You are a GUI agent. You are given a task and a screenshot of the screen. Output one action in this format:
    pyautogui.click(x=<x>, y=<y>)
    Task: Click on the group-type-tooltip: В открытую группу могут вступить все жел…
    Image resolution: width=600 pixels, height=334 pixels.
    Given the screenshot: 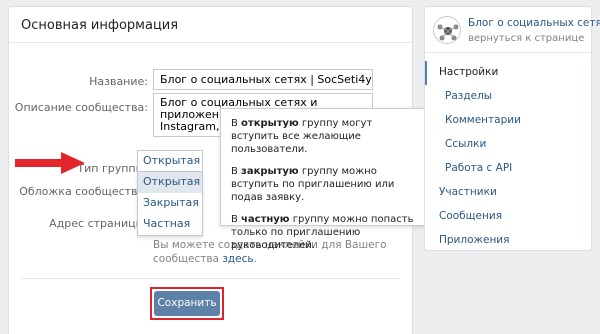 What is the action you would take?
    pyautogui.click(x=324, y=179)
    